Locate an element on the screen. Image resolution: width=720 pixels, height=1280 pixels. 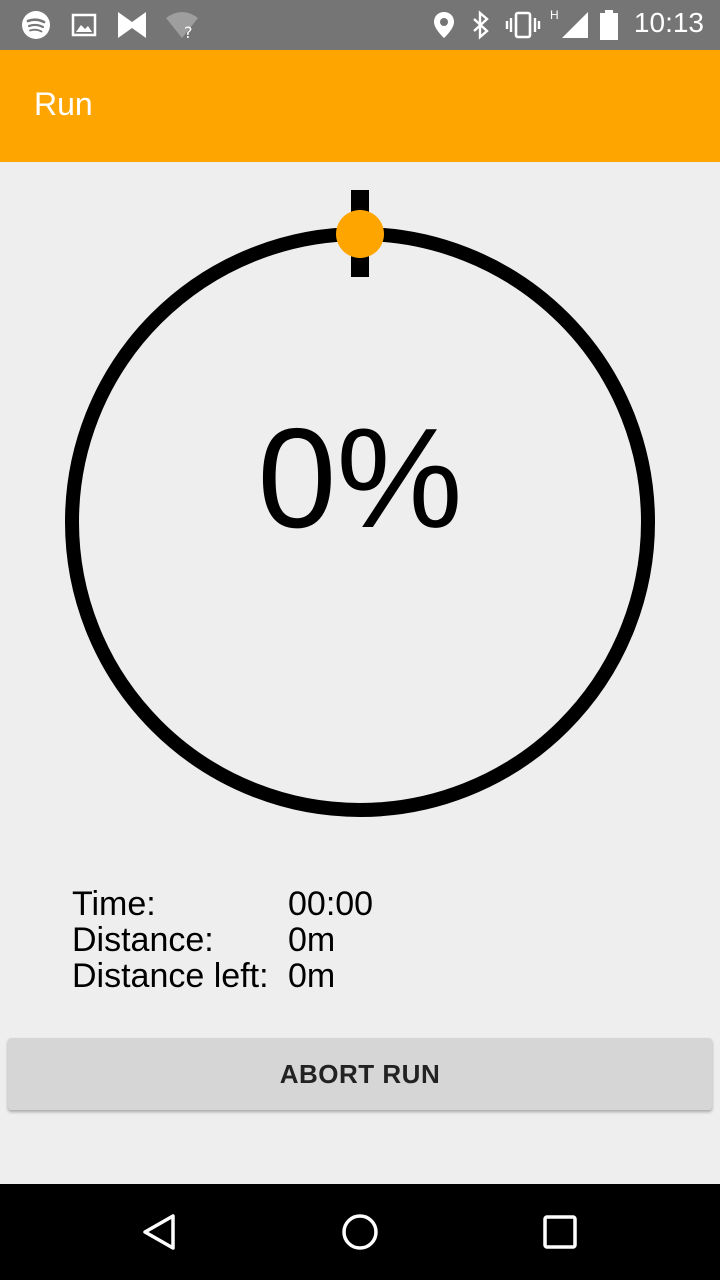
home-icon is located at coordinates (360, 1232).